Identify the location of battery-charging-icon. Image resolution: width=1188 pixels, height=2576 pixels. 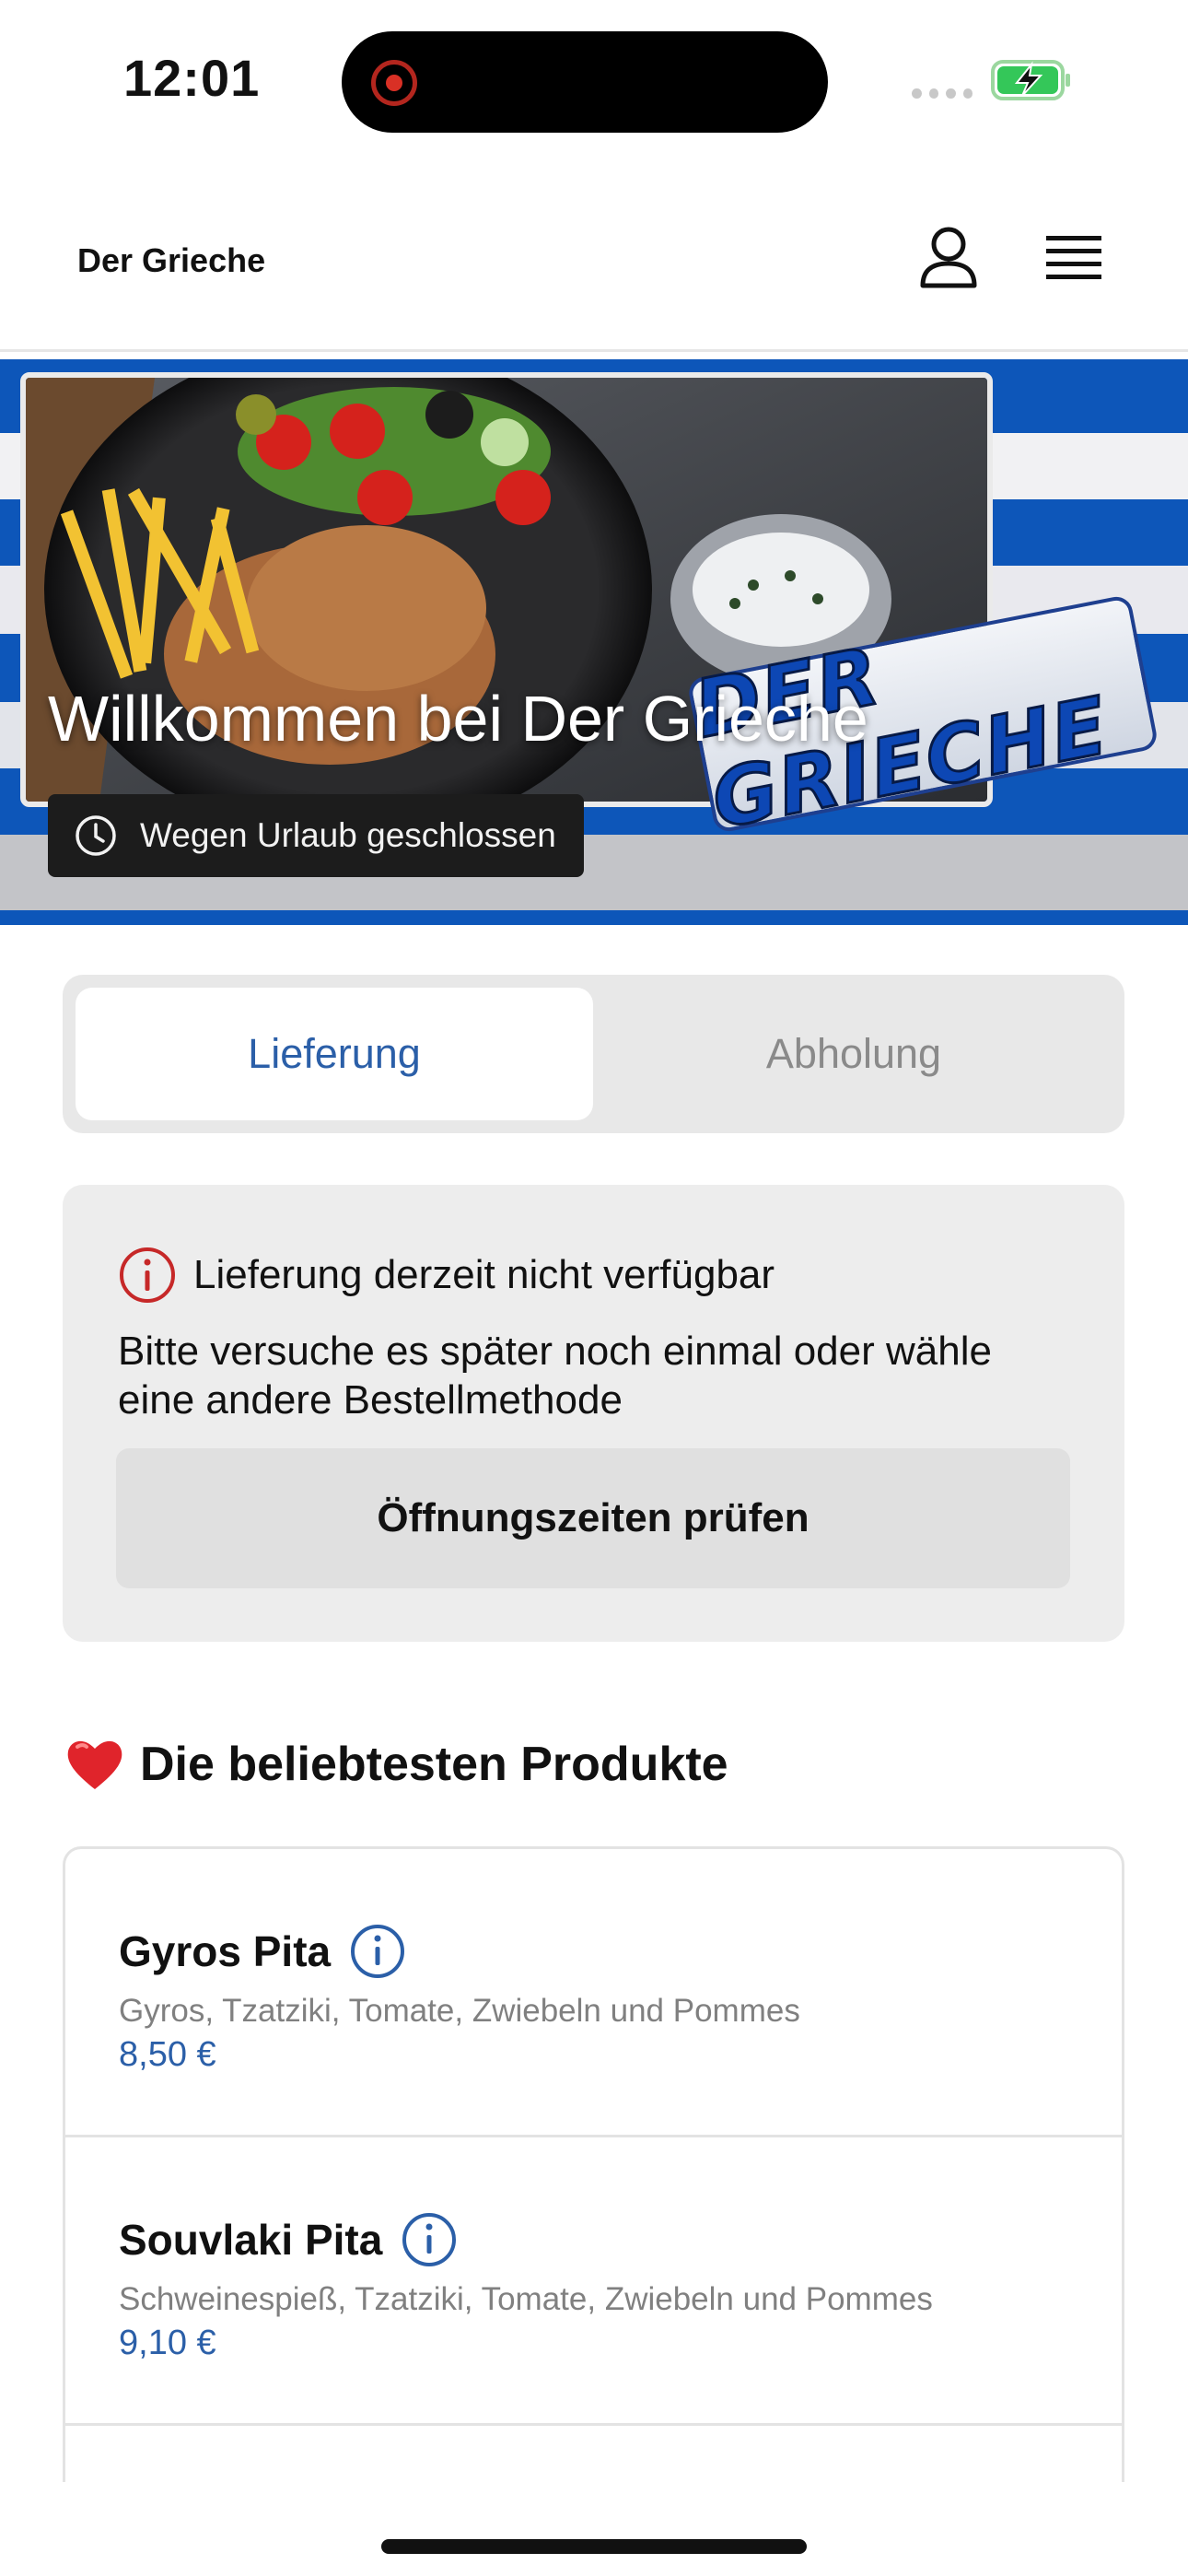
(1030, 80).